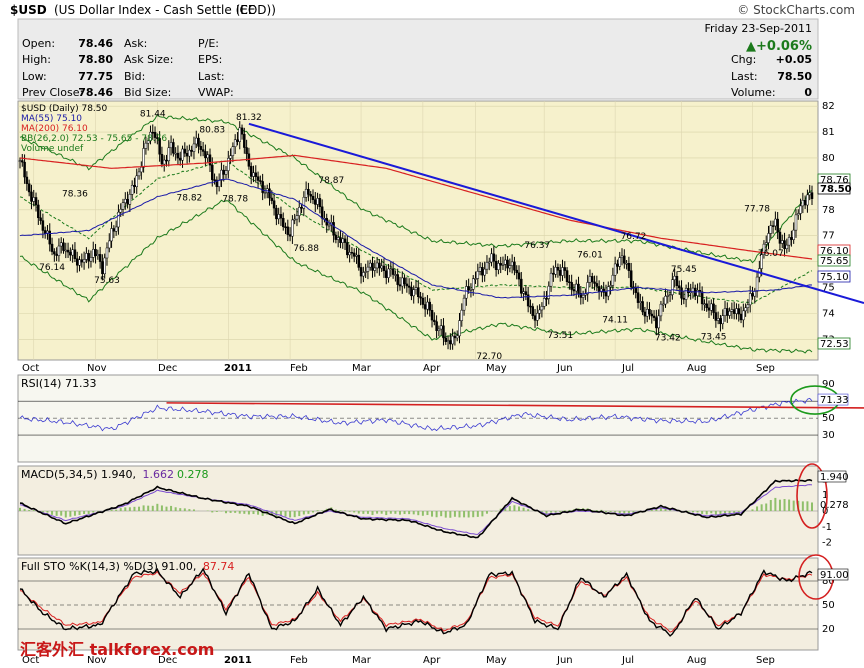 This screenshot has height=668, width=864. I want to click on price-annotation: 76.88, so click(306, 249).